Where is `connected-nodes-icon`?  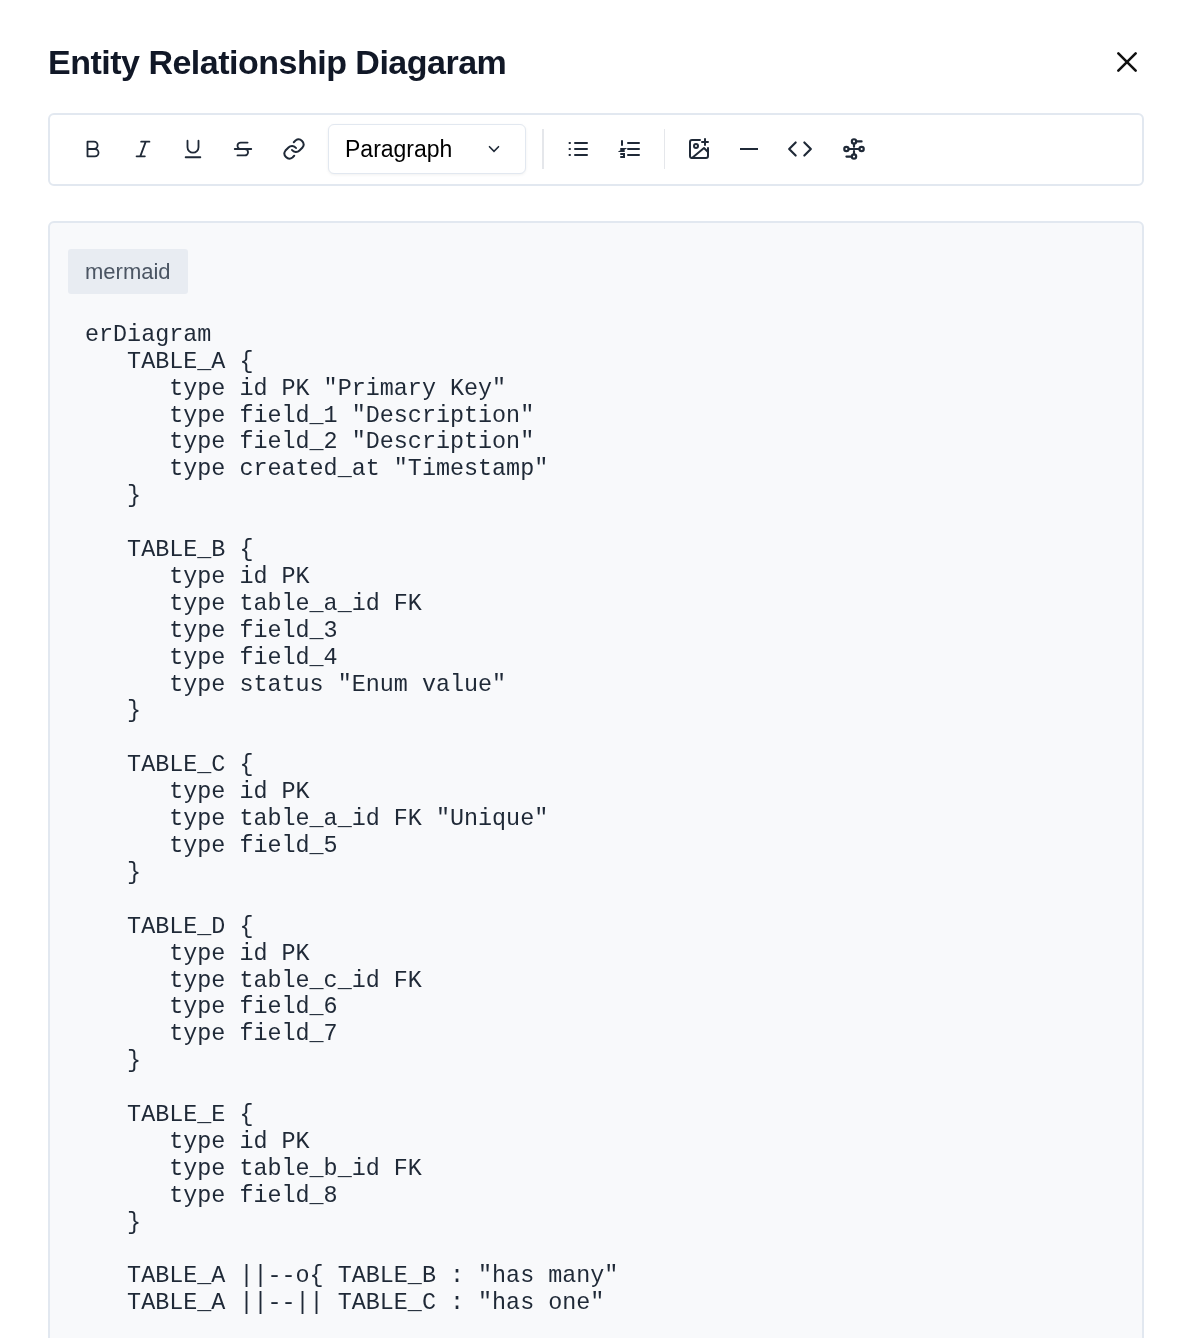 connected-nodes-icon is located at coordinates (854, 149).